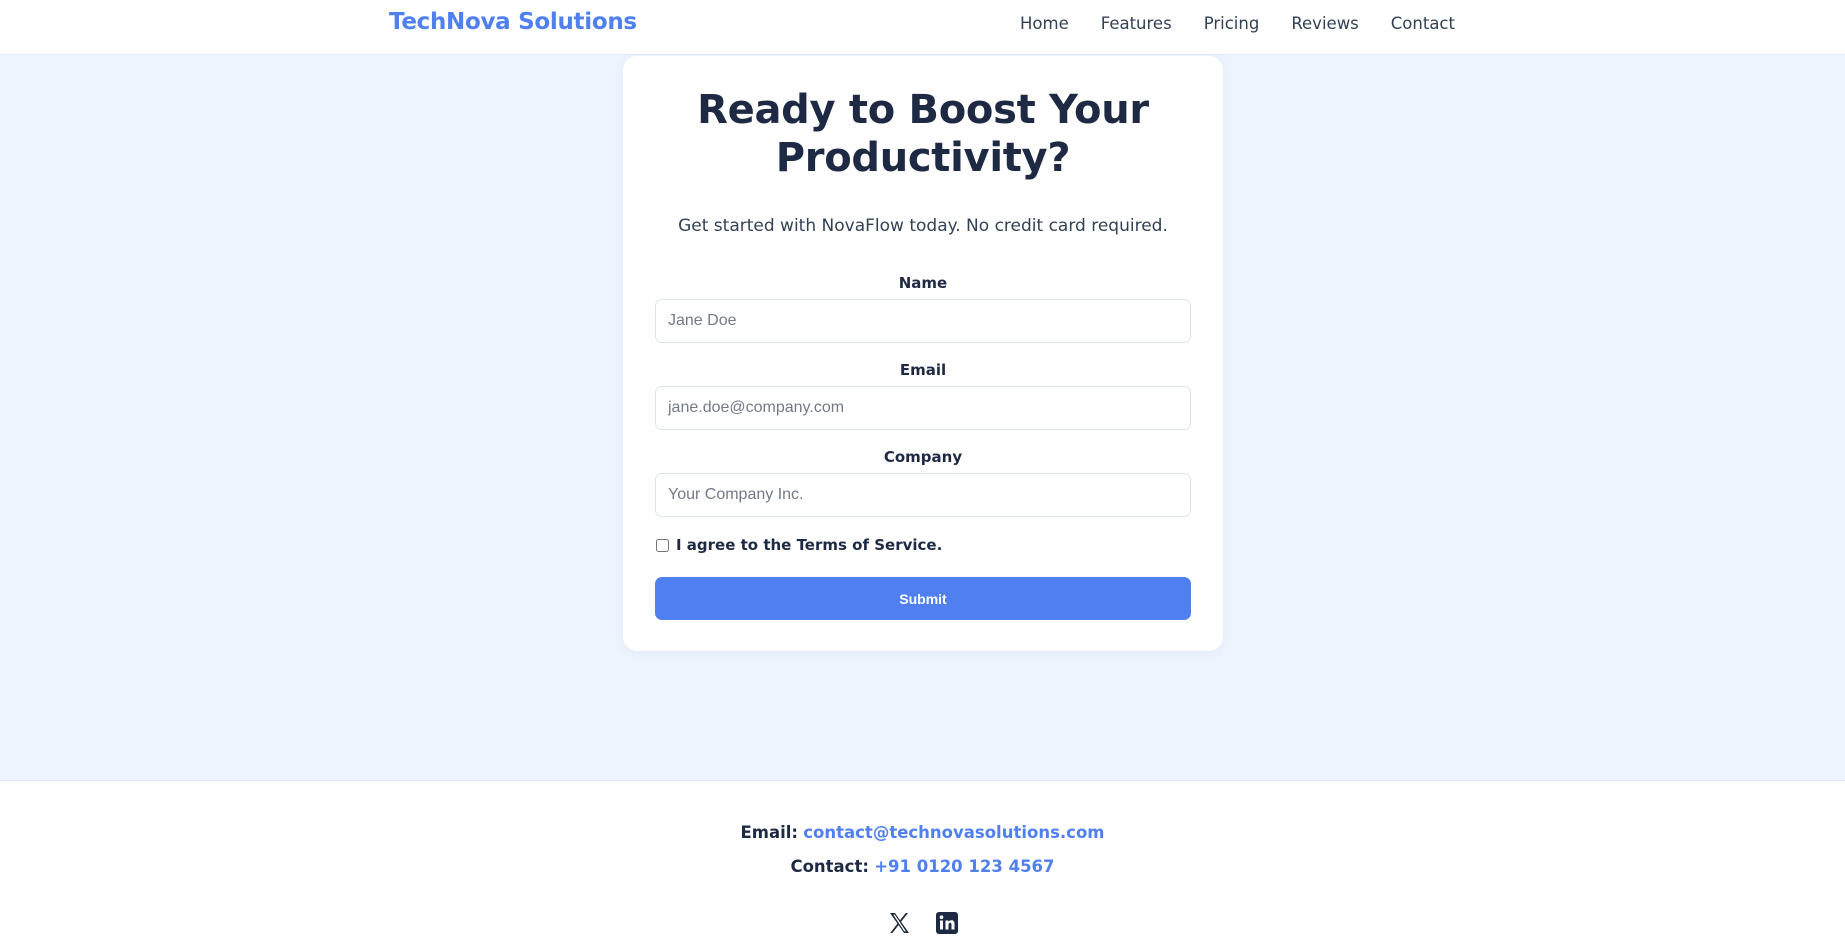 This screenshot has height=938, width=1845. Describe the element at coordinates (947, 923) in the screenshot. I see `linkedin-icon` at that location.